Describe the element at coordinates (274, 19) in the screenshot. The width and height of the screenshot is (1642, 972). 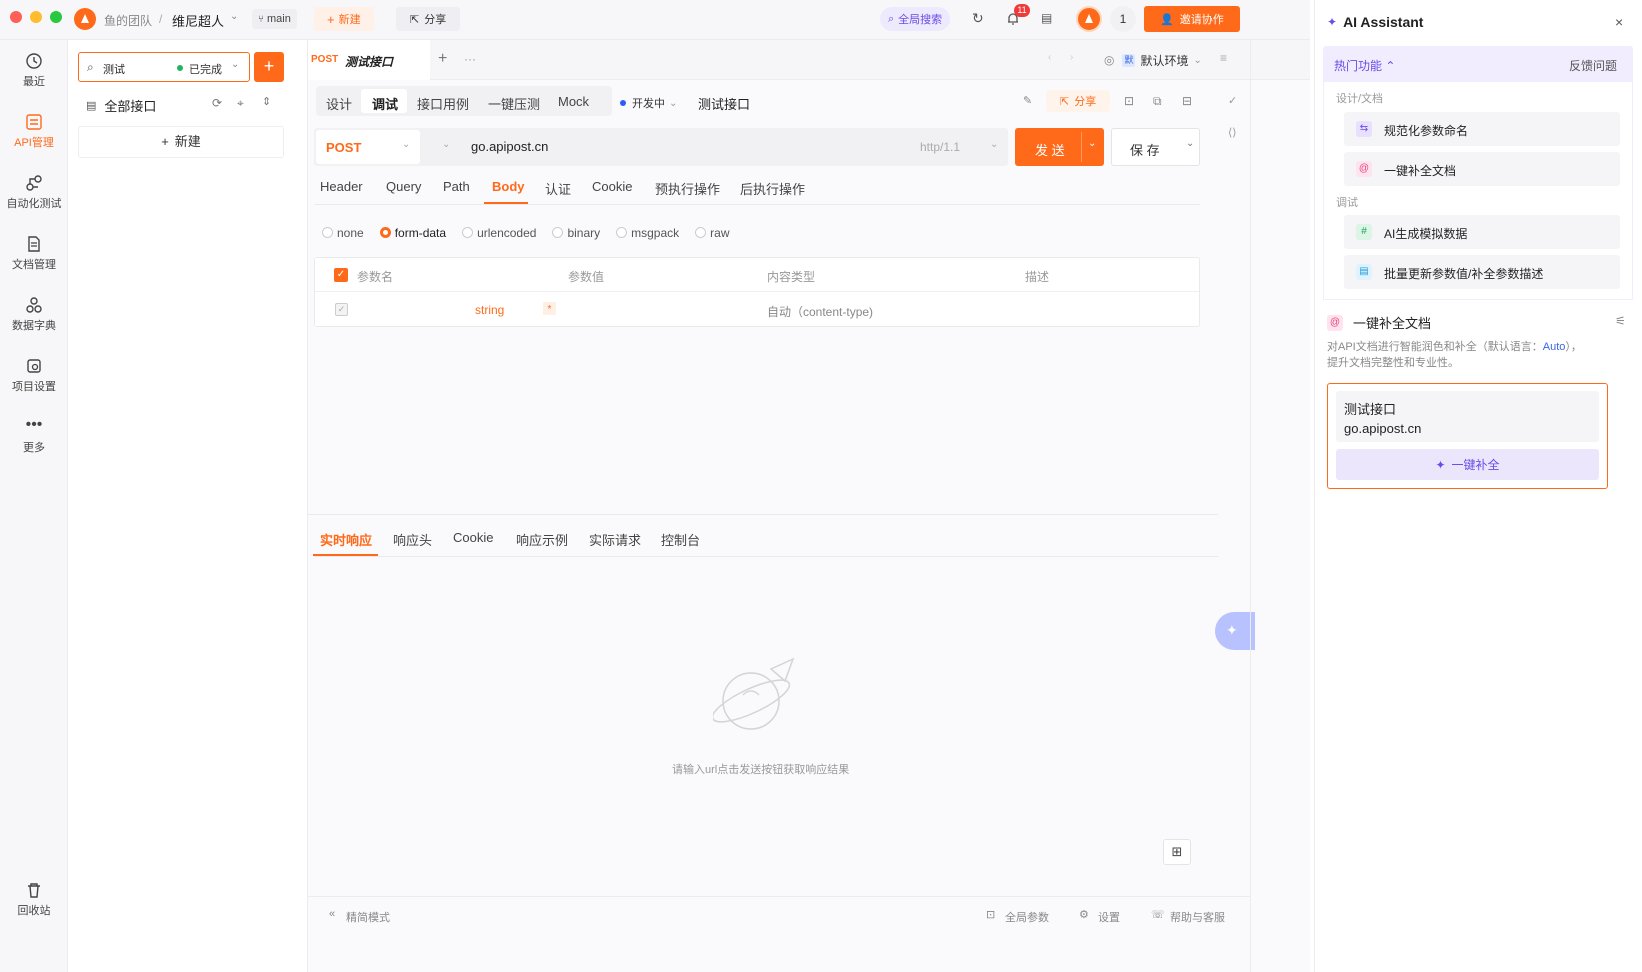
I see `branch-selector: ⑂ main` at that location.